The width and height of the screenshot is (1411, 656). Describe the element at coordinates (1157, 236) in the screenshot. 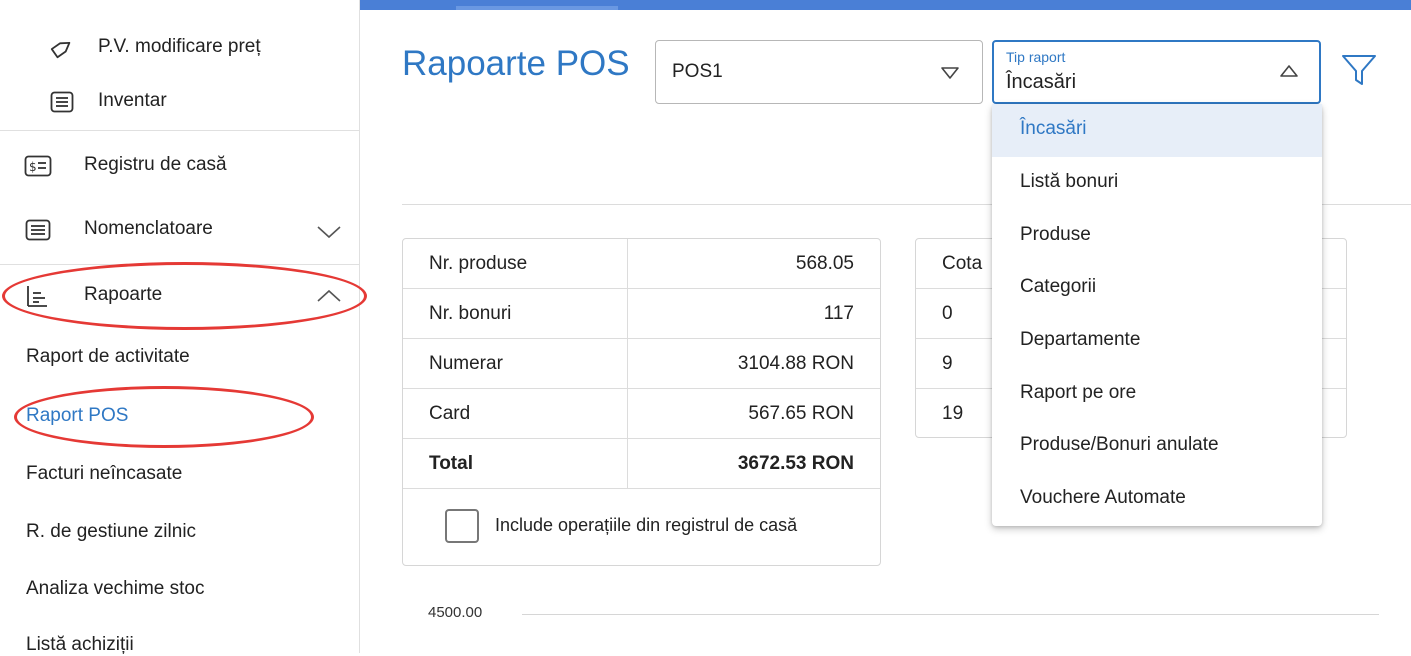

I see `dropdown-option-produse: Produse` at that location.